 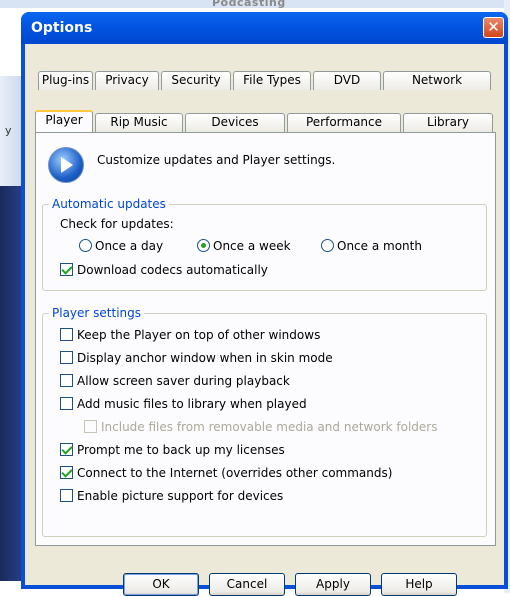 I want to click on radio-once-a-week: Once a week, so click(x=244, y=246).